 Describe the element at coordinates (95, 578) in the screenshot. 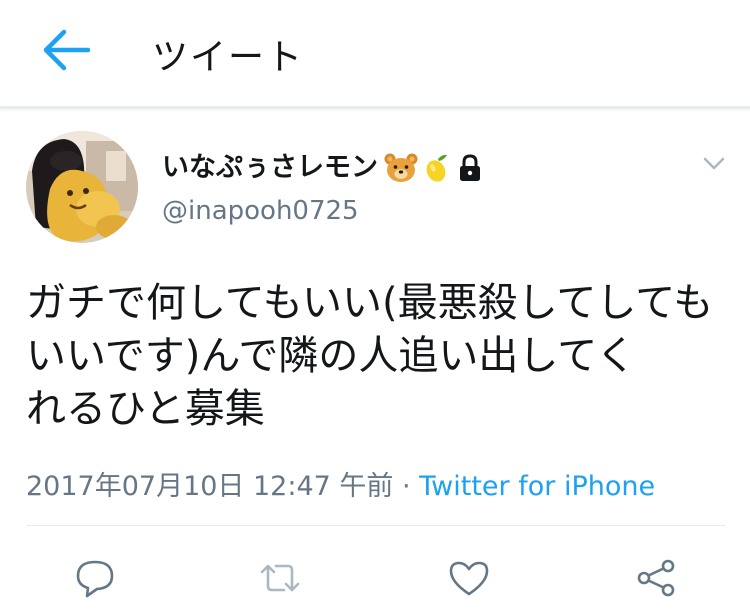

I see `reply-icon` at that location.